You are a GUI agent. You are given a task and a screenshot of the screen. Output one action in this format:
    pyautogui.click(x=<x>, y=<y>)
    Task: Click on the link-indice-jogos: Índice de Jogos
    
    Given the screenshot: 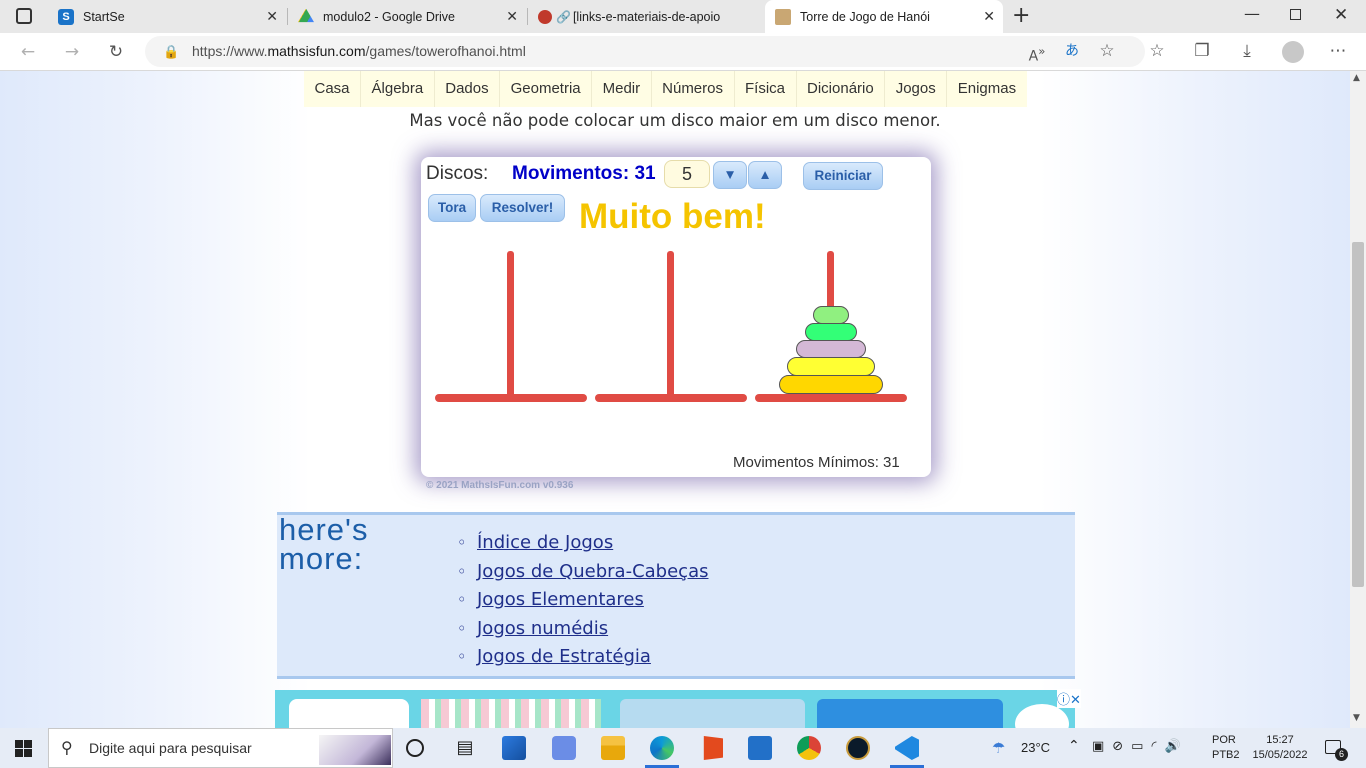 What is the action you would take?
    pyautogui.click(x=583, y=543)
    